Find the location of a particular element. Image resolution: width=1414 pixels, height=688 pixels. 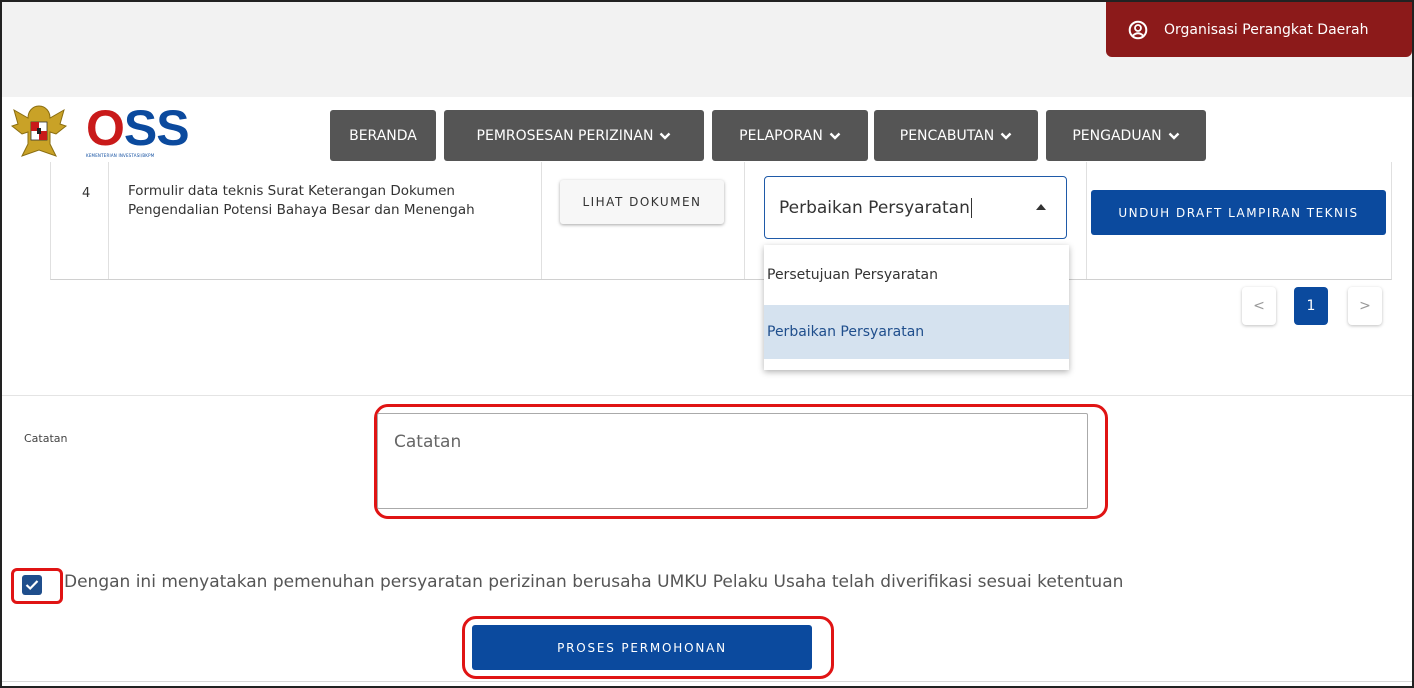

oss-logo-subtitle: KEMENTERIAN INVESTASI/BKPM is located at coordinates (120, 155).